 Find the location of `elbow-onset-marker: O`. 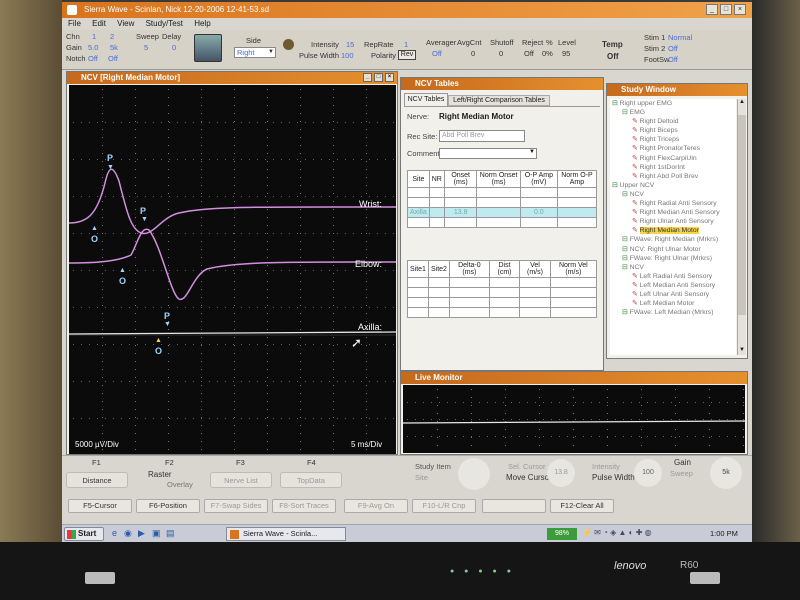

elbow-onset-marker: O is located at coordinates (122, 281).